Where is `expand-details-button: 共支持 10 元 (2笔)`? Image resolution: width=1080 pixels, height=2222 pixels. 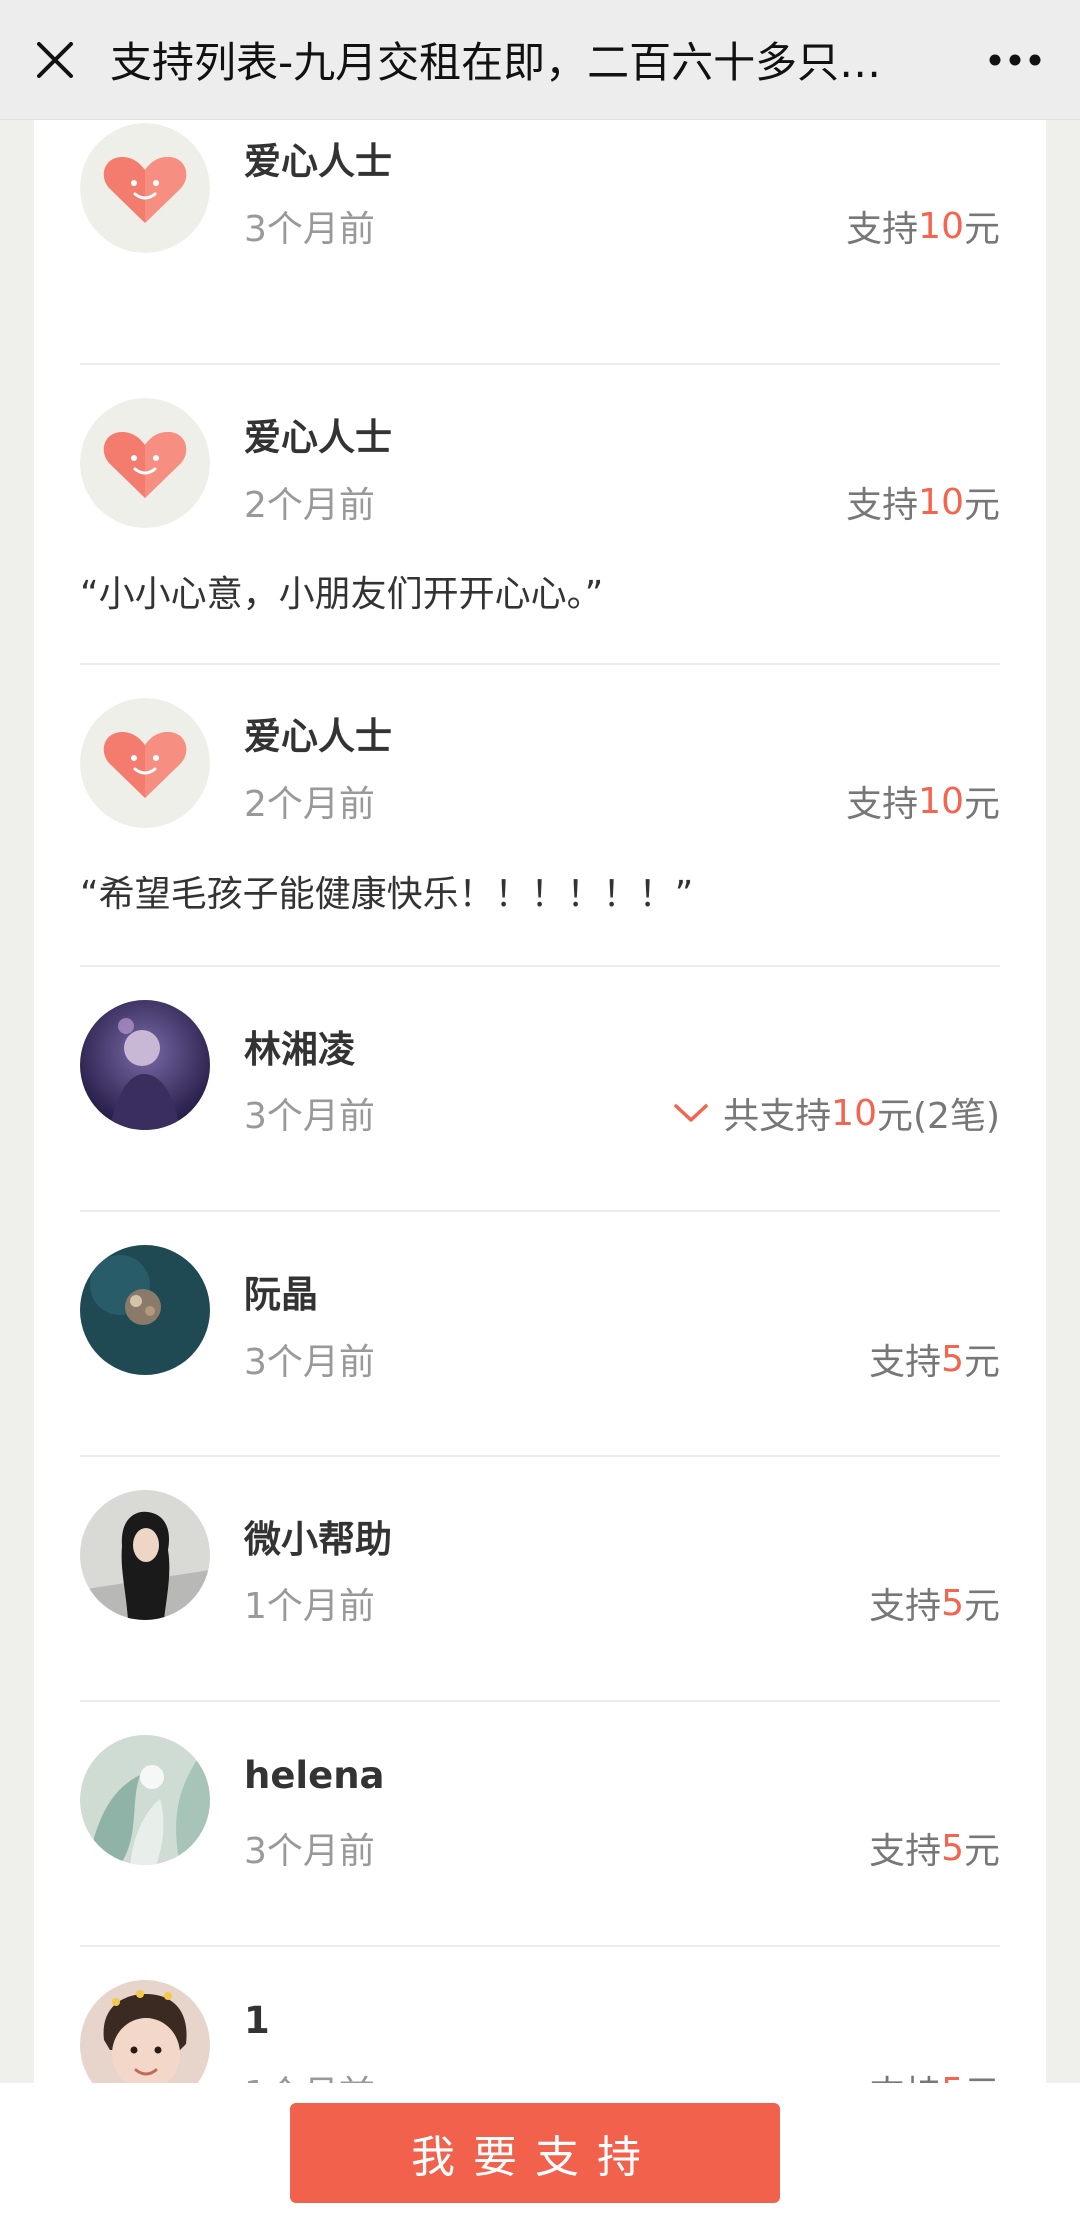
expand-details-button: 共支持 10 元 (2笔) is located at coordinates (836, 1113).